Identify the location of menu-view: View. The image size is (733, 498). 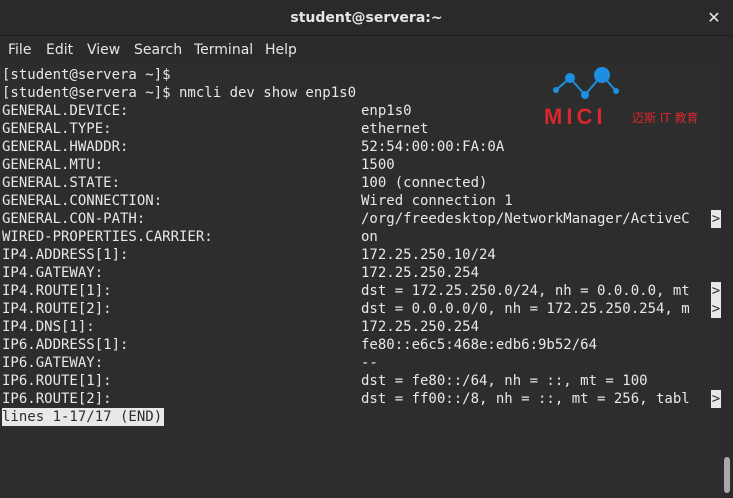
(103, 50).